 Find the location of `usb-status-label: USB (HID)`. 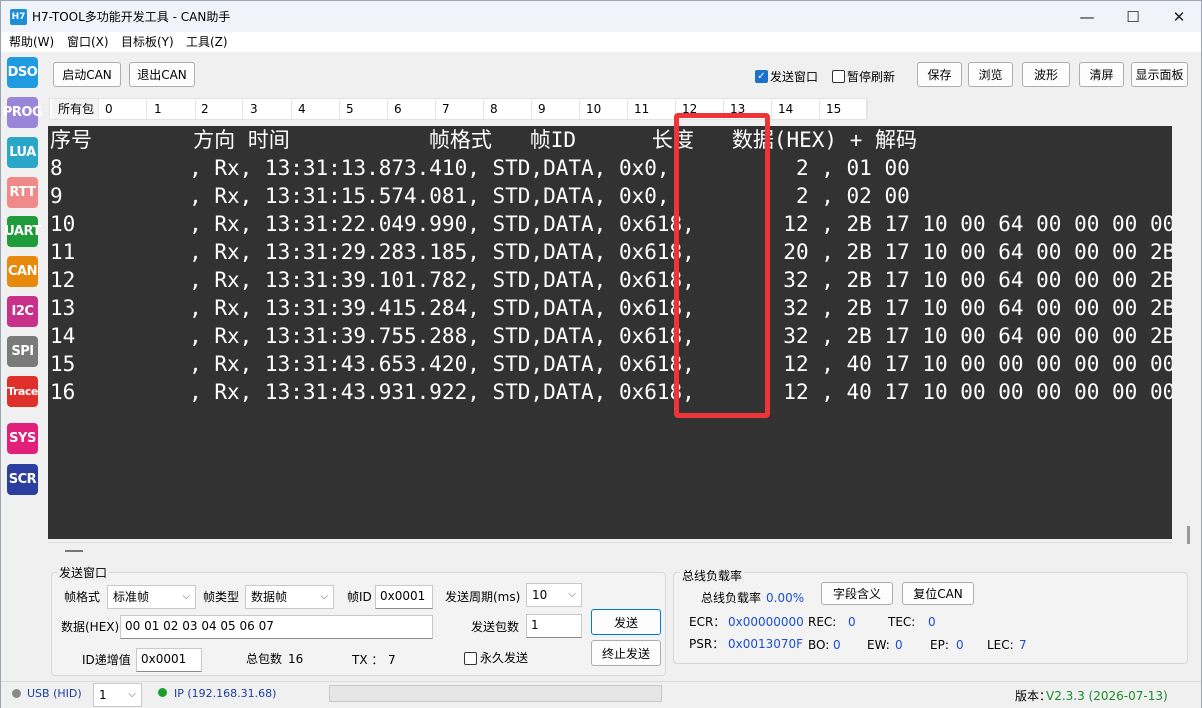

usb-status-label: USB (HID) is located at coordinates (54, 693).